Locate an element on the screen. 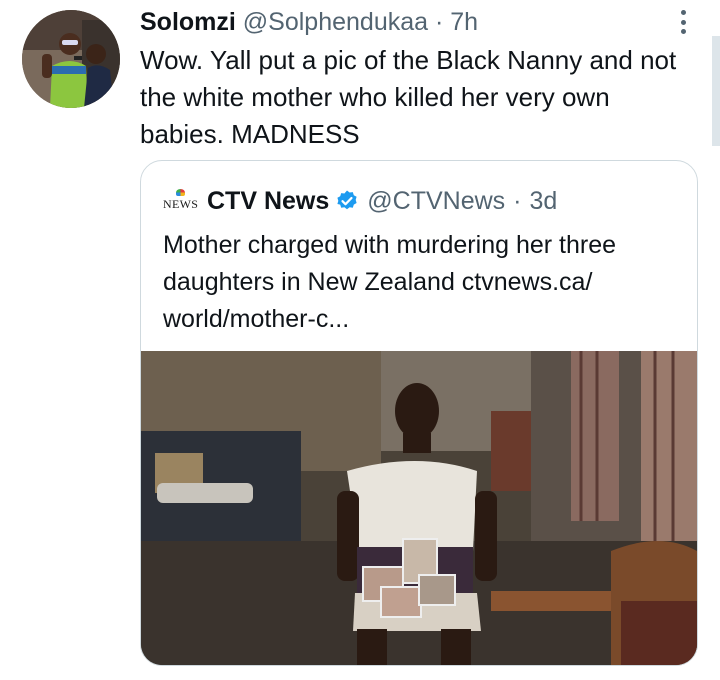  quoted-author-name: CTV News is located at coordinates (268, 201).